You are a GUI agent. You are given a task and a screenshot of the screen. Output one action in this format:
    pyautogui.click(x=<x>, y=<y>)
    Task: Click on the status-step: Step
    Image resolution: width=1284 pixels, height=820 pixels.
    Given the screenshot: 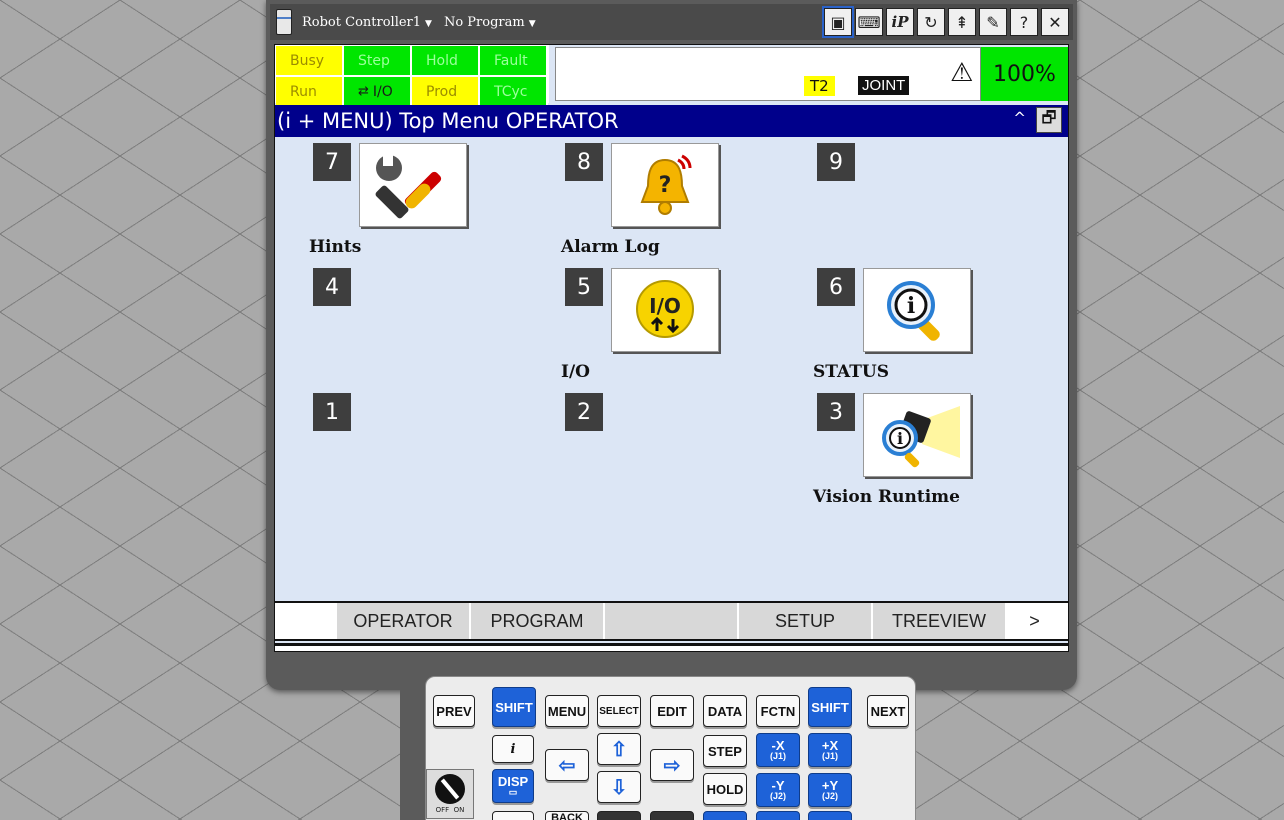 What is the action you would take?
    pyautogui.click(x=378, y=60)
    